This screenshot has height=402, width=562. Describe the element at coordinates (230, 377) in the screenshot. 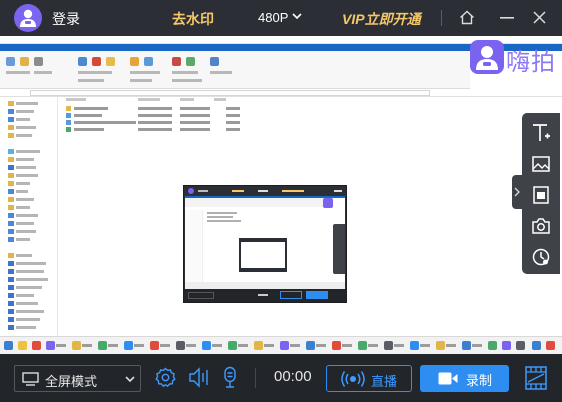

I see `microphone-icon` at that location.